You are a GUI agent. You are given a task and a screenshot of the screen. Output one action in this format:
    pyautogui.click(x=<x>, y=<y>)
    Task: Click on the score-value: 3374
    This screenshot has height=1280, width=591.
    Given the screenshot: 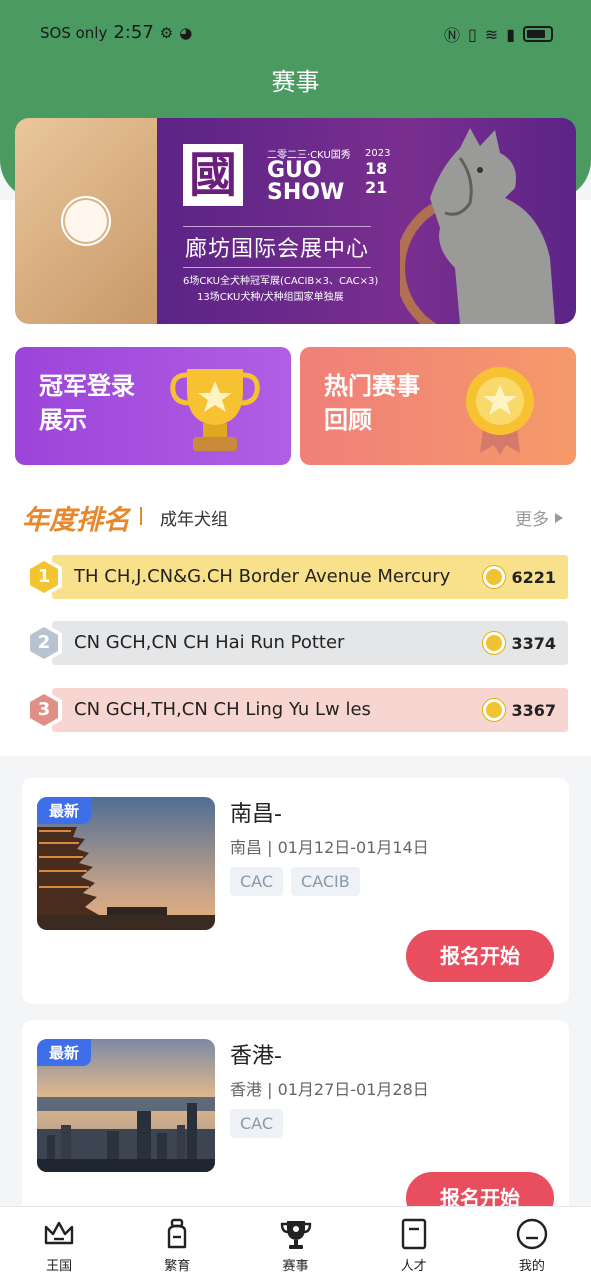 What is the action you would take?
    pyautogui.click(x=533, y=643)
    